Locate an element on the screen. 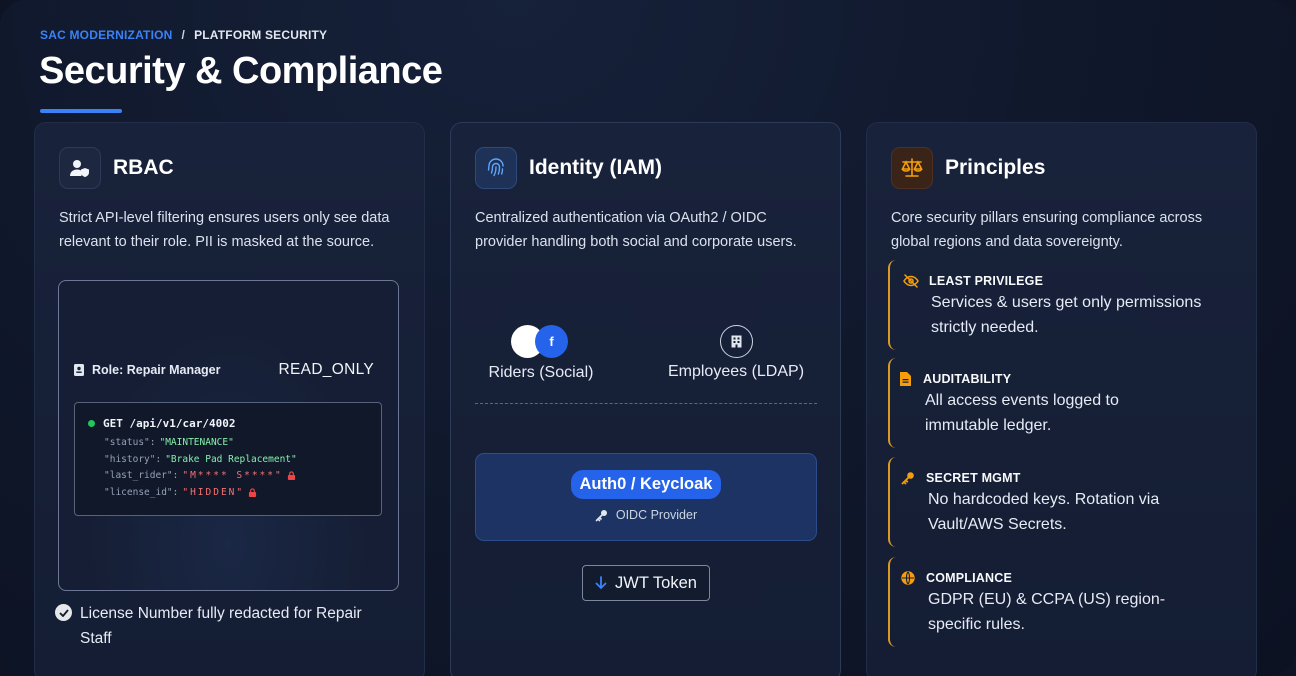 This screenshot has width=1296, height=676. social-icons: f is located at coordinates (541, 341).